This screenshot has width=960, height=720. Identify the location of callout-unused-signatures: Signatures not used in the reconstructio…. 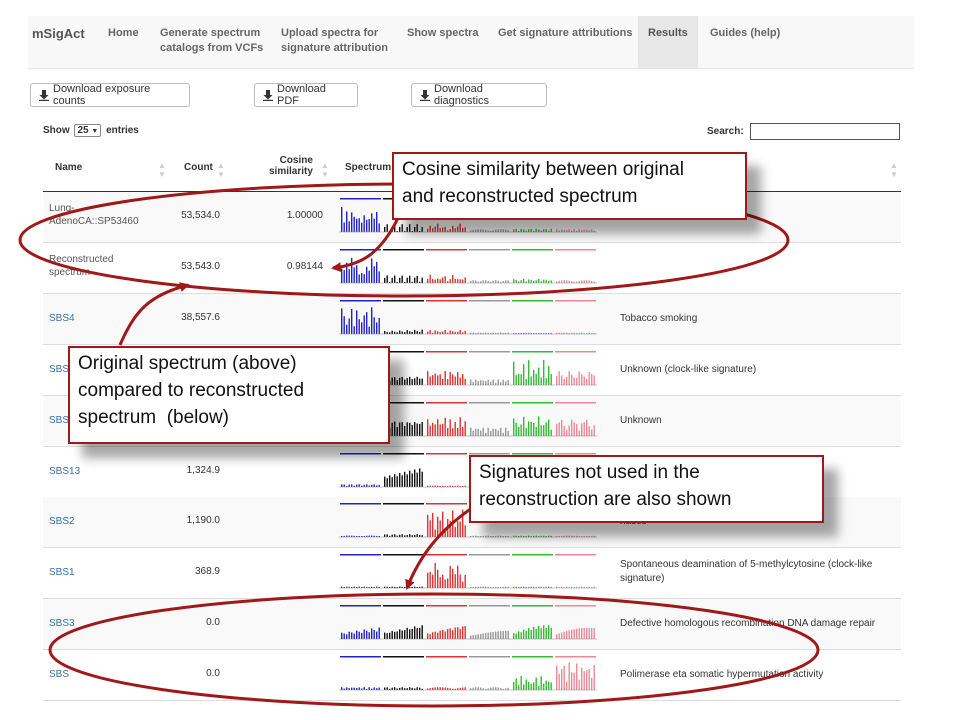
(646, 489).